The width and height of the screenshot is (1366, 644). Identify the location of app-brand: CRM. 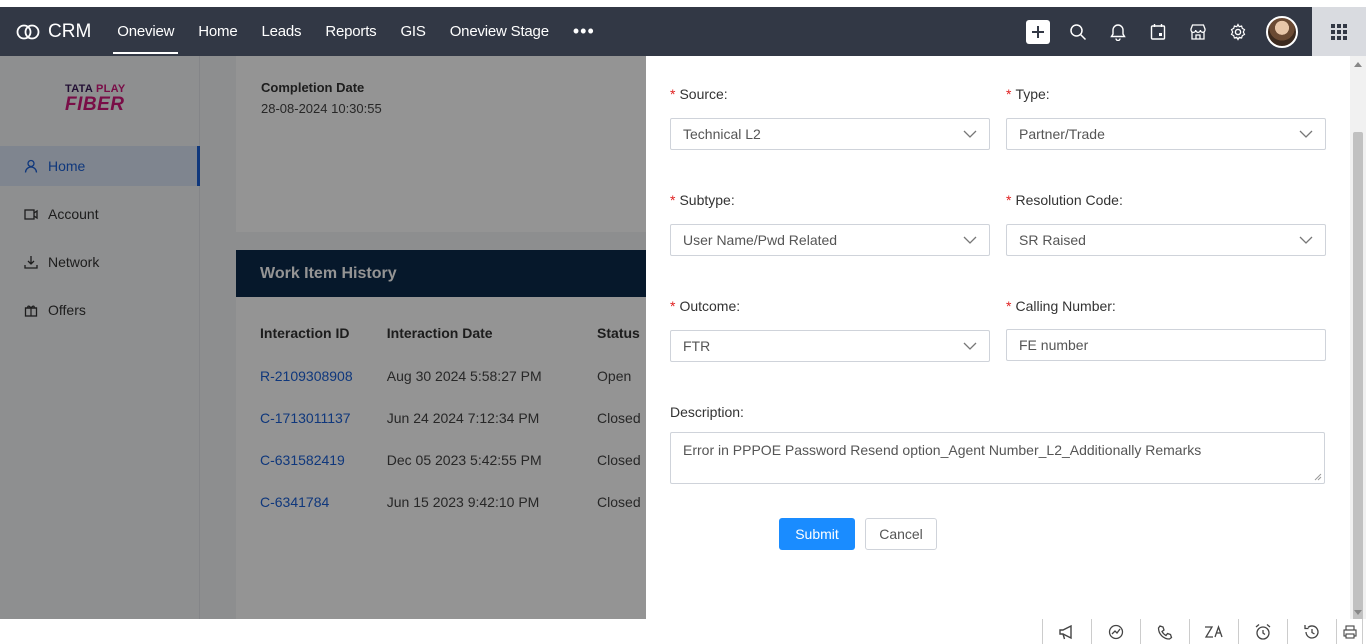
(53, 32).